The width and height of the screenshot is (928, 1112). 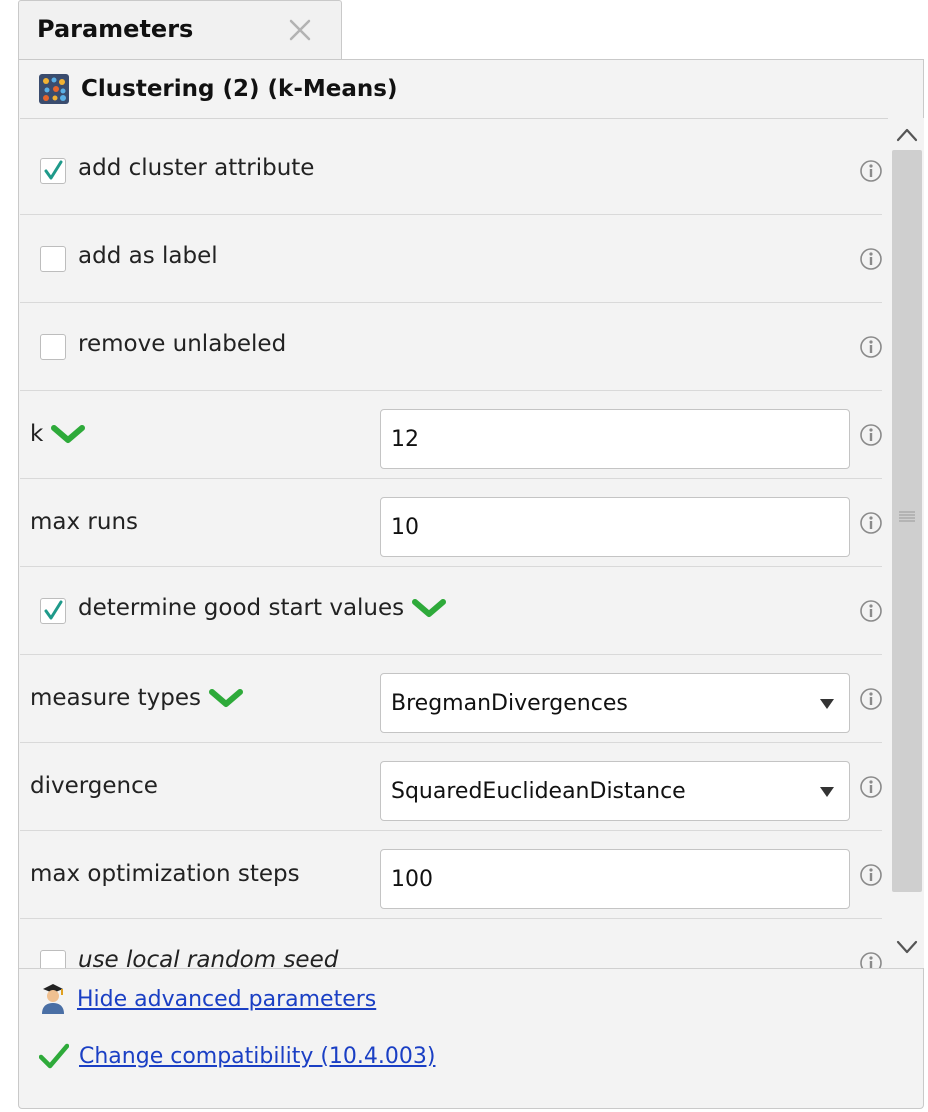 I want to click on k-label-text: k, so click(x=37, y=434).